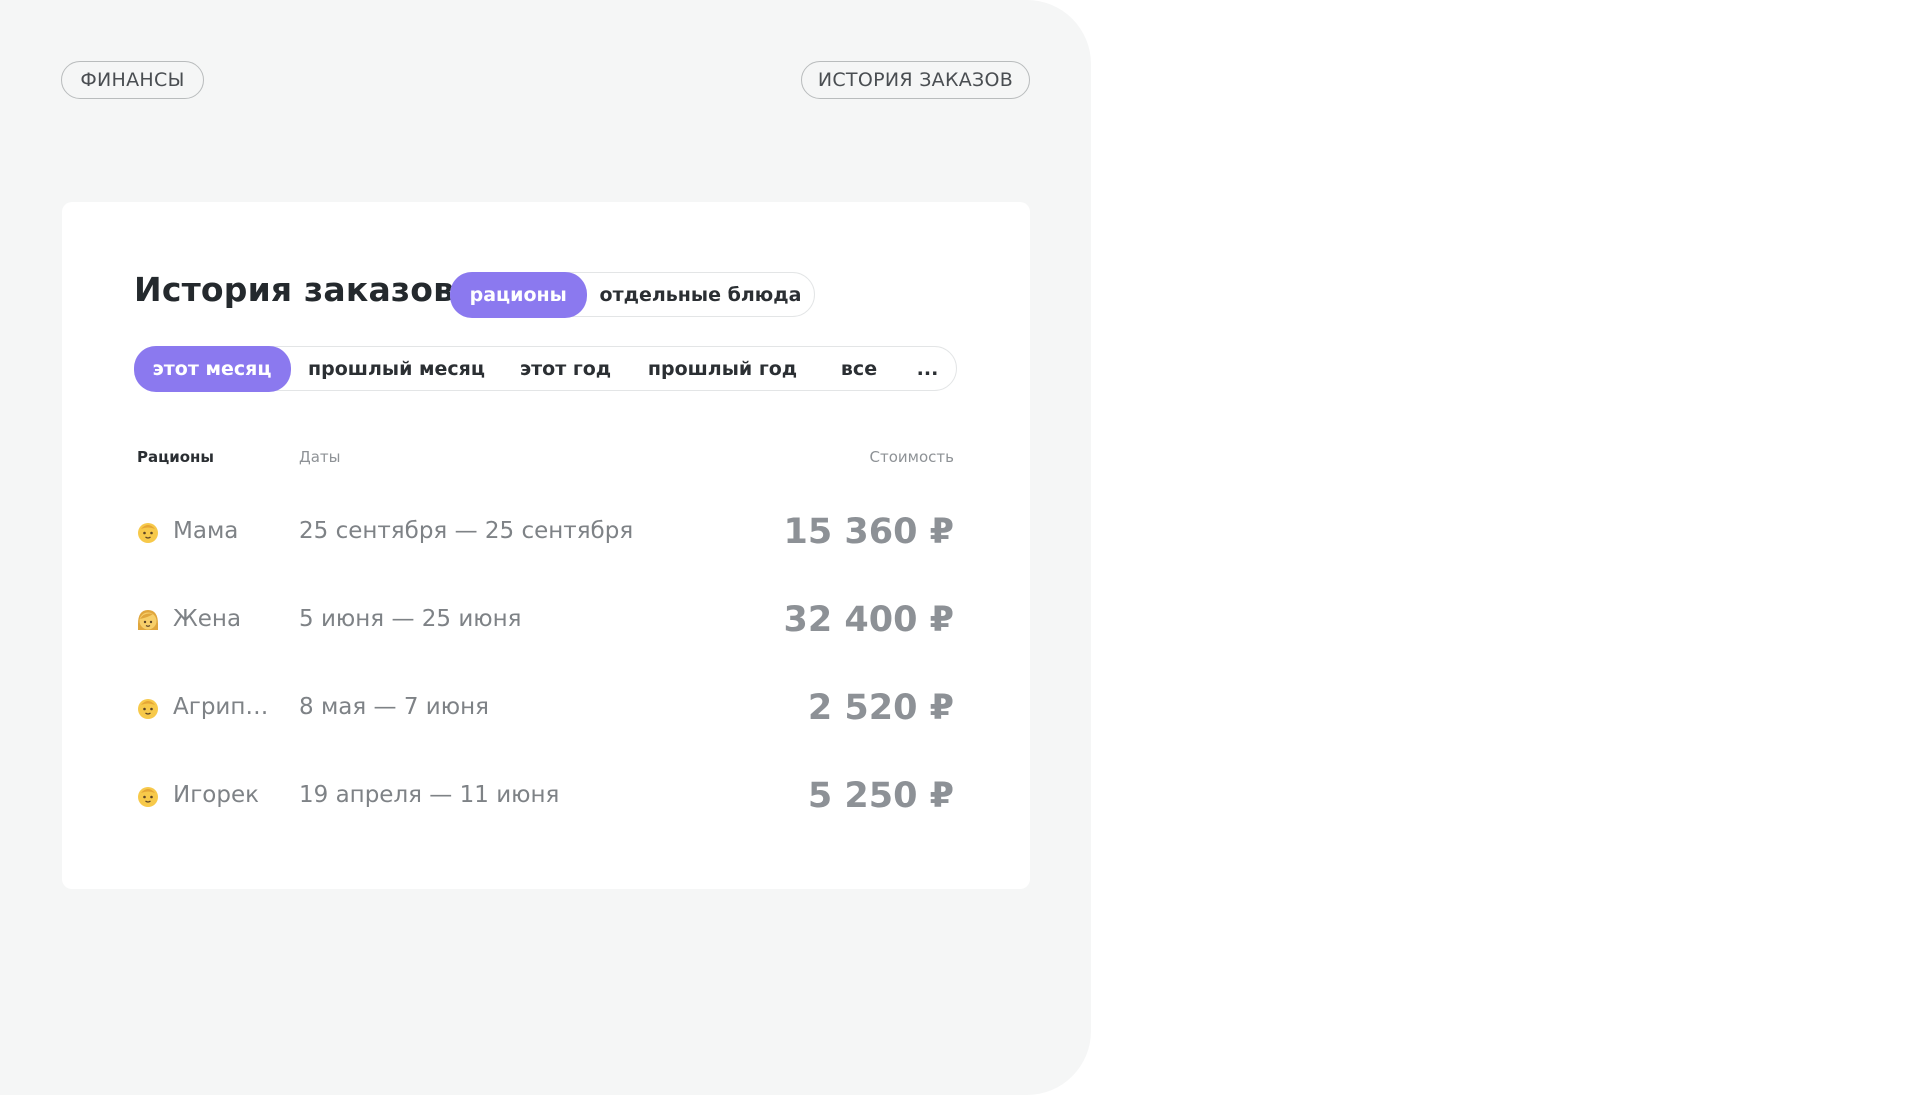 The width and height of the screenshot is (1920, 1095). What do you see at coordinates (518, 294) in the screenshot?
I see `tab-rations: рационы` at bounding box center [518, 294].